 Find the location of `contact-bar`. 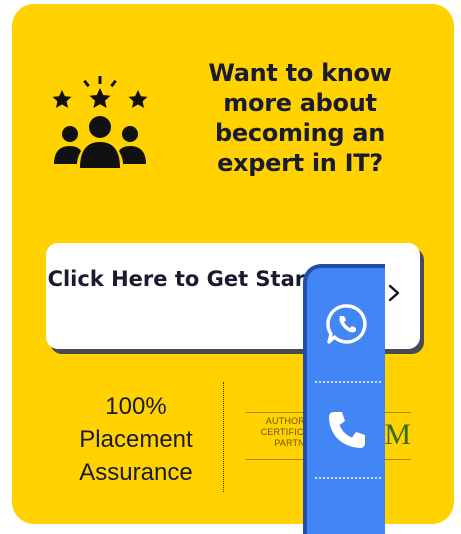

contact-bar is located at coordinates (344, 399).